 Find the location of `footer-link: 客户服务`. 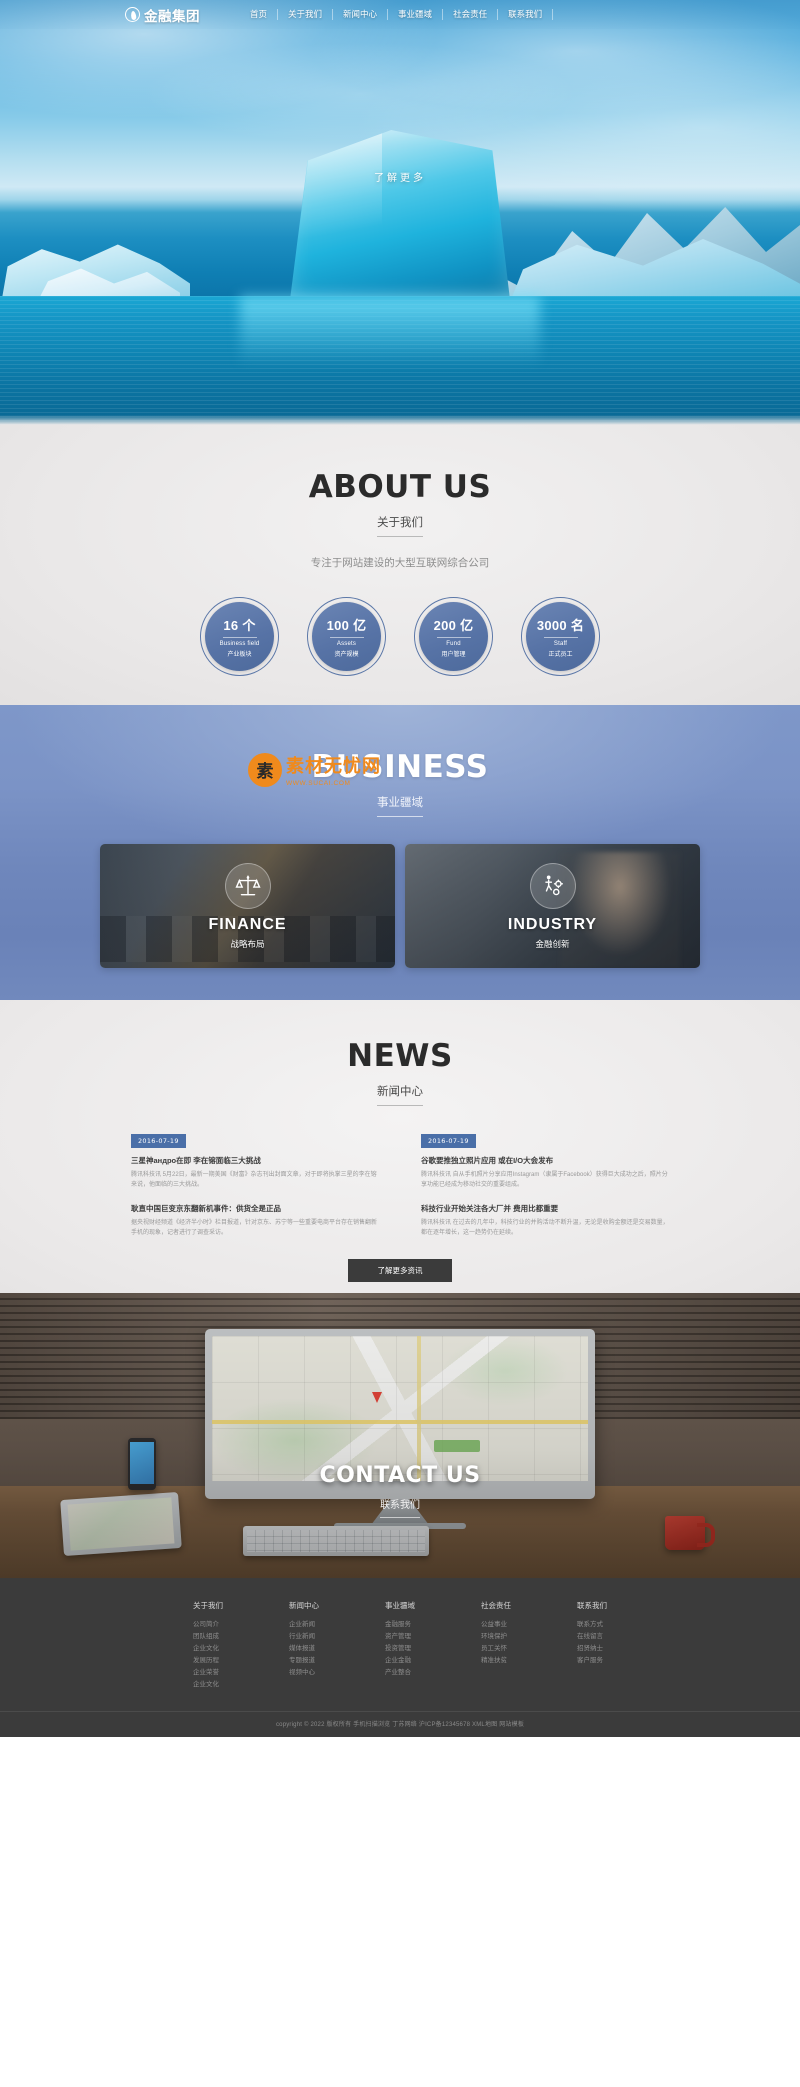

footer-link: 客户服务 is located at coordinates (592, 1661).